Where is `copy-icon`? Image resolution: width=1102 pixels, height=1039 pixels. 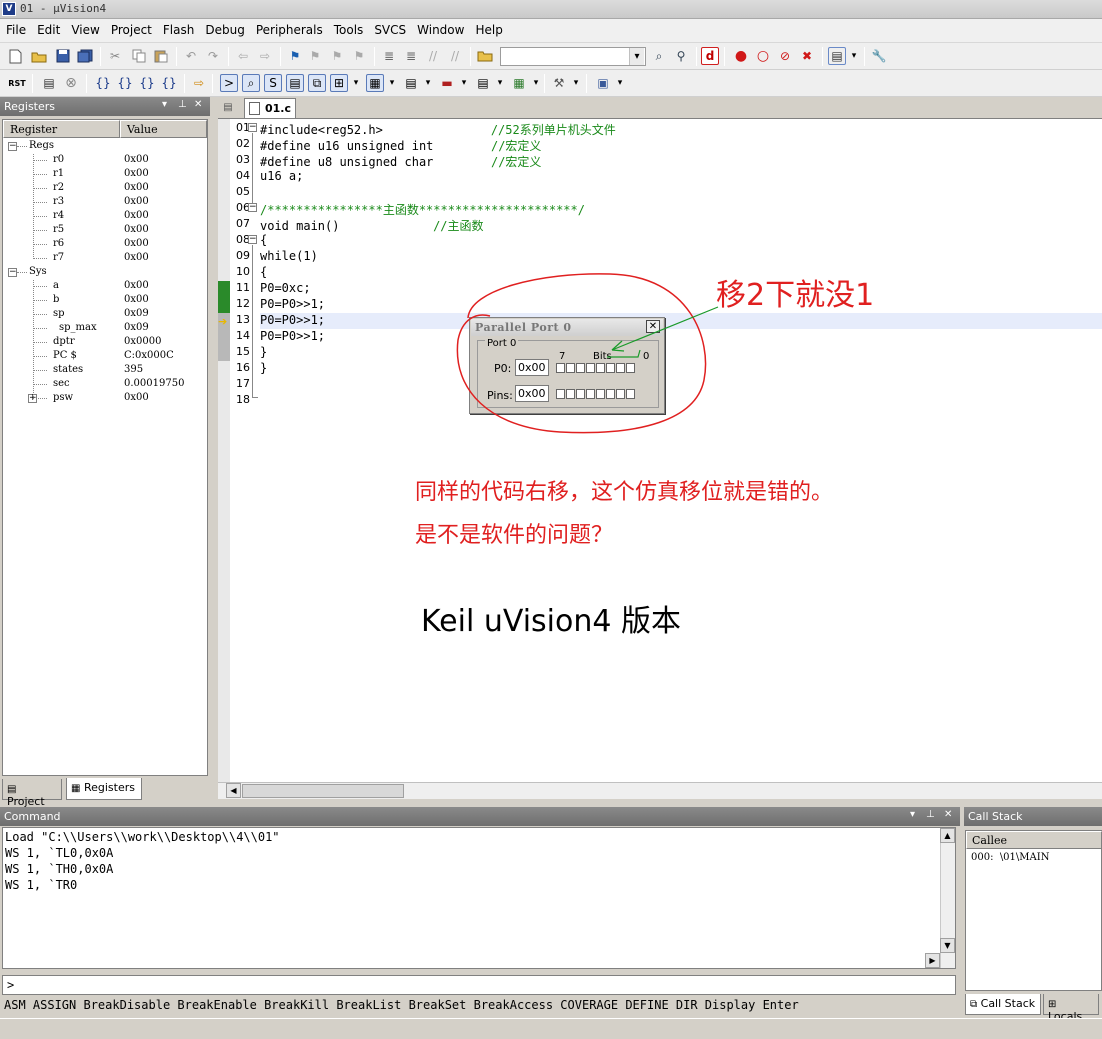 copy-icon is located at coordinates (139, 56).